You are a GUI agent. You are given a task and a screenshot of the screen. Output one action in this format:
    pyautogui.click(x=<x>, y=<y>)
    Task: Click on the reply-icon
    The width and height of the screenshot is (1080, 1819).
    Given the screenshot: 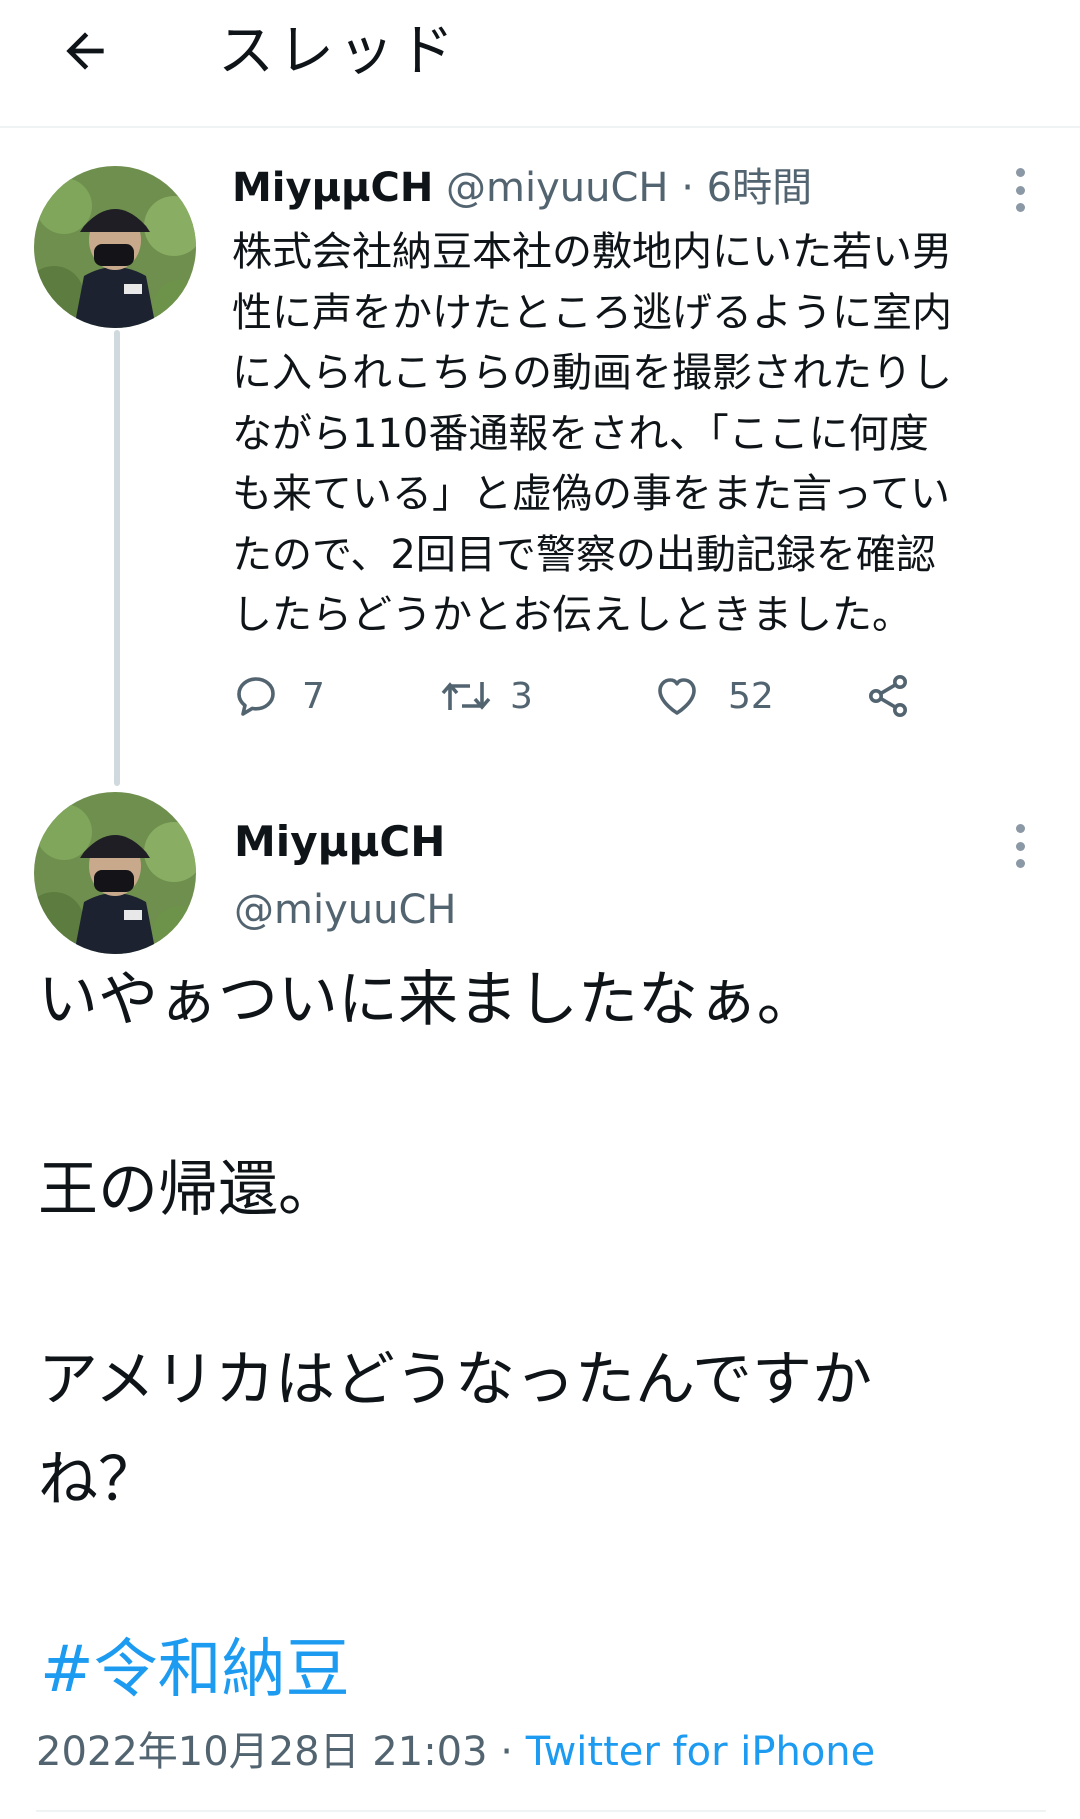 What is the action you would take?
    pyautogui.click(x=256, y=696)
    